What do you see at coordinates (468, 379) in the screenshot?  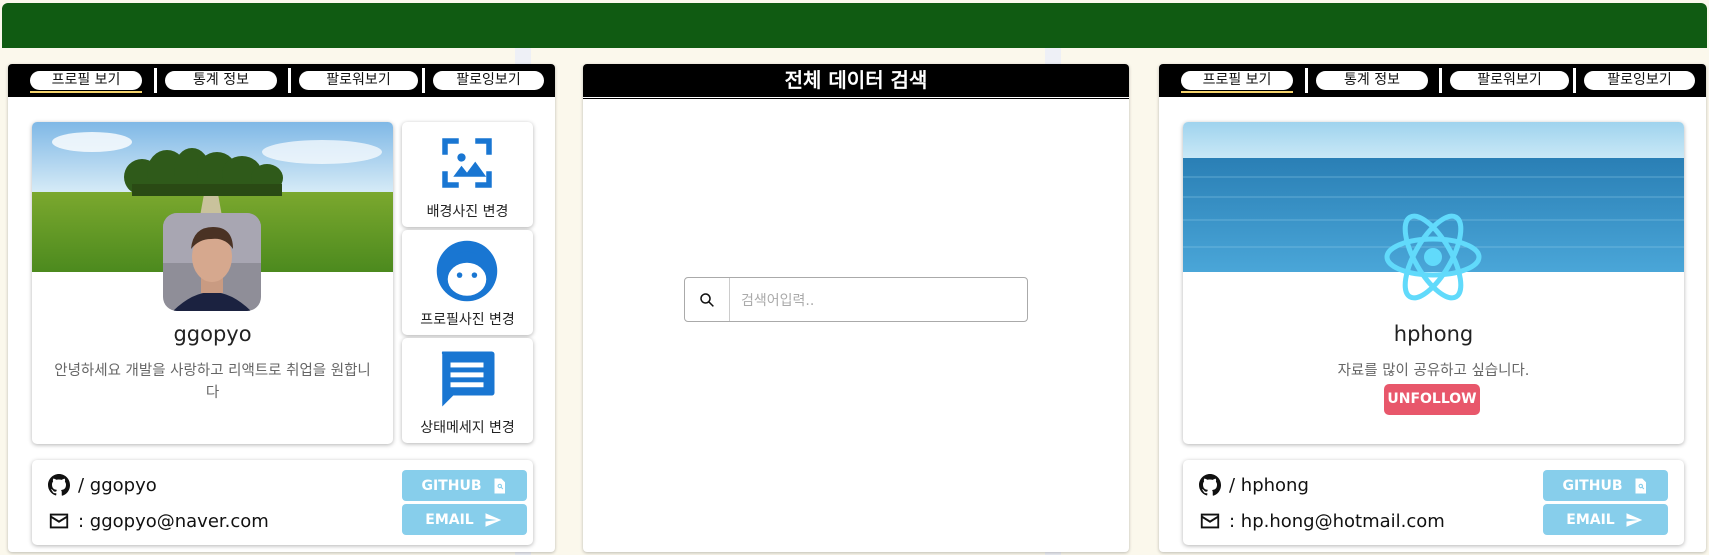 I see `chat-message-icon` at bounding box center [468, 379].